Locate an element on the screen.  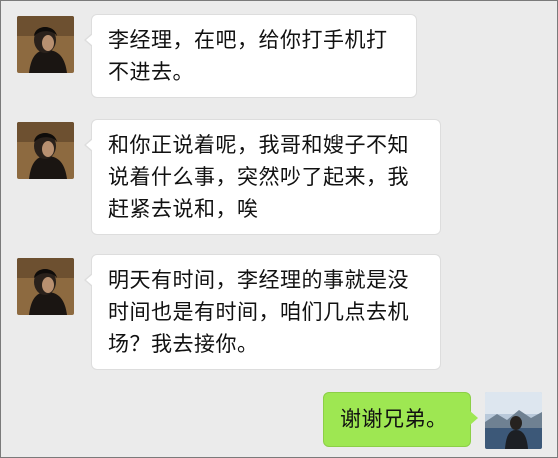
message-text: 谢谢兄弟。 is located at coordinates (394, 419).